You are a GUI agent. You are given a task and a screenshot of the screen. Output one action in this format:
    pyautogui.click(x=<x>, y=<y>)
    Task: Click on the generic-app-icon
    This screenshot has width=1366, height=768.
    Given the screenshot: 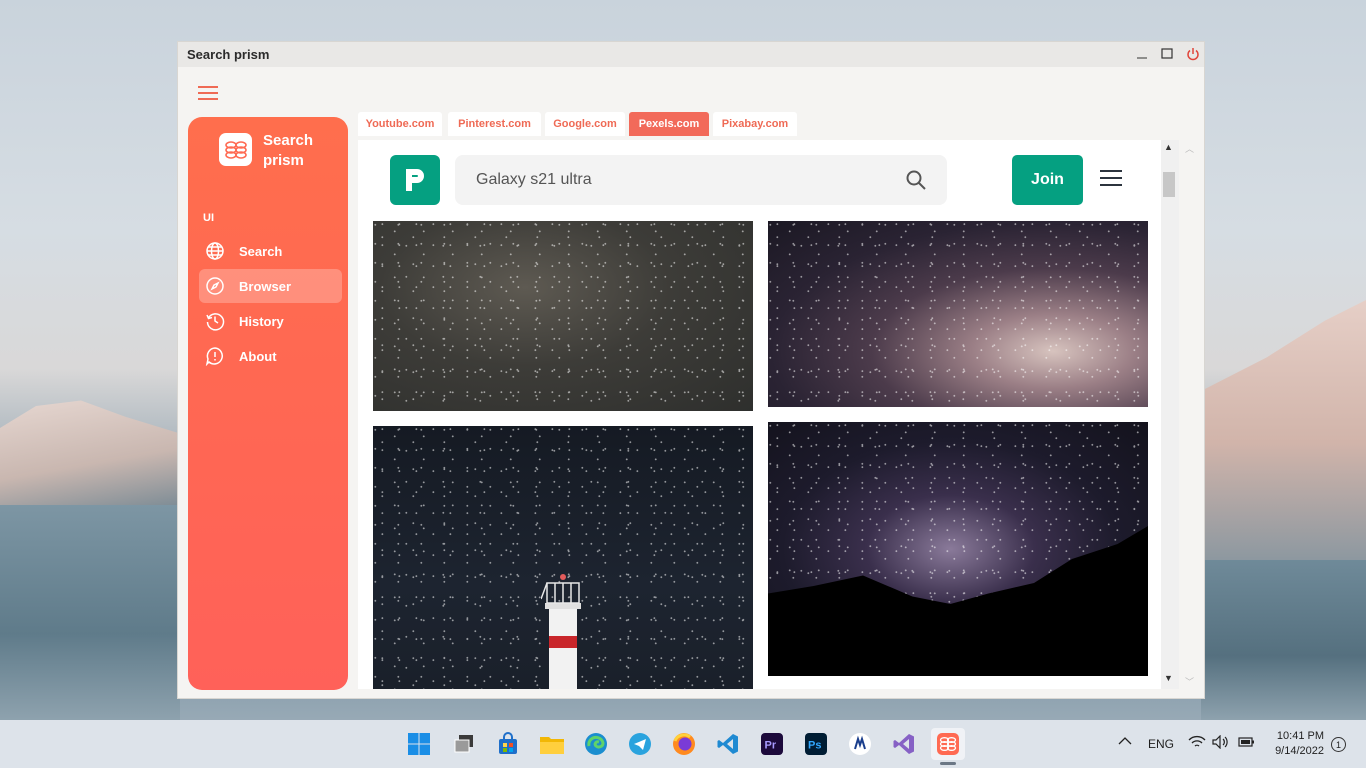 What is the action you would take?
    pyautogui.click(x=860, y=744)
    